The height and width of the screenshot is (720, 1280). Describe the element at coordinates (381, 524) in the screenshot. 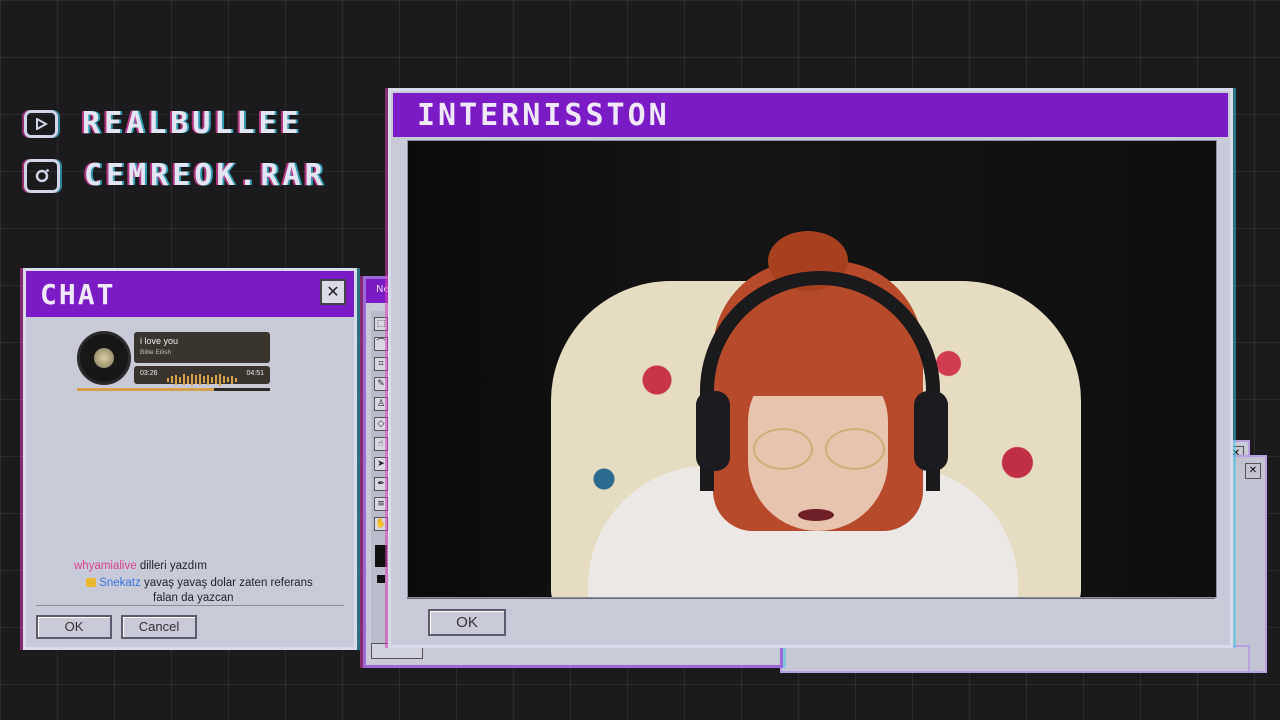

I see `hand-tool-icon: ✋` at that location.